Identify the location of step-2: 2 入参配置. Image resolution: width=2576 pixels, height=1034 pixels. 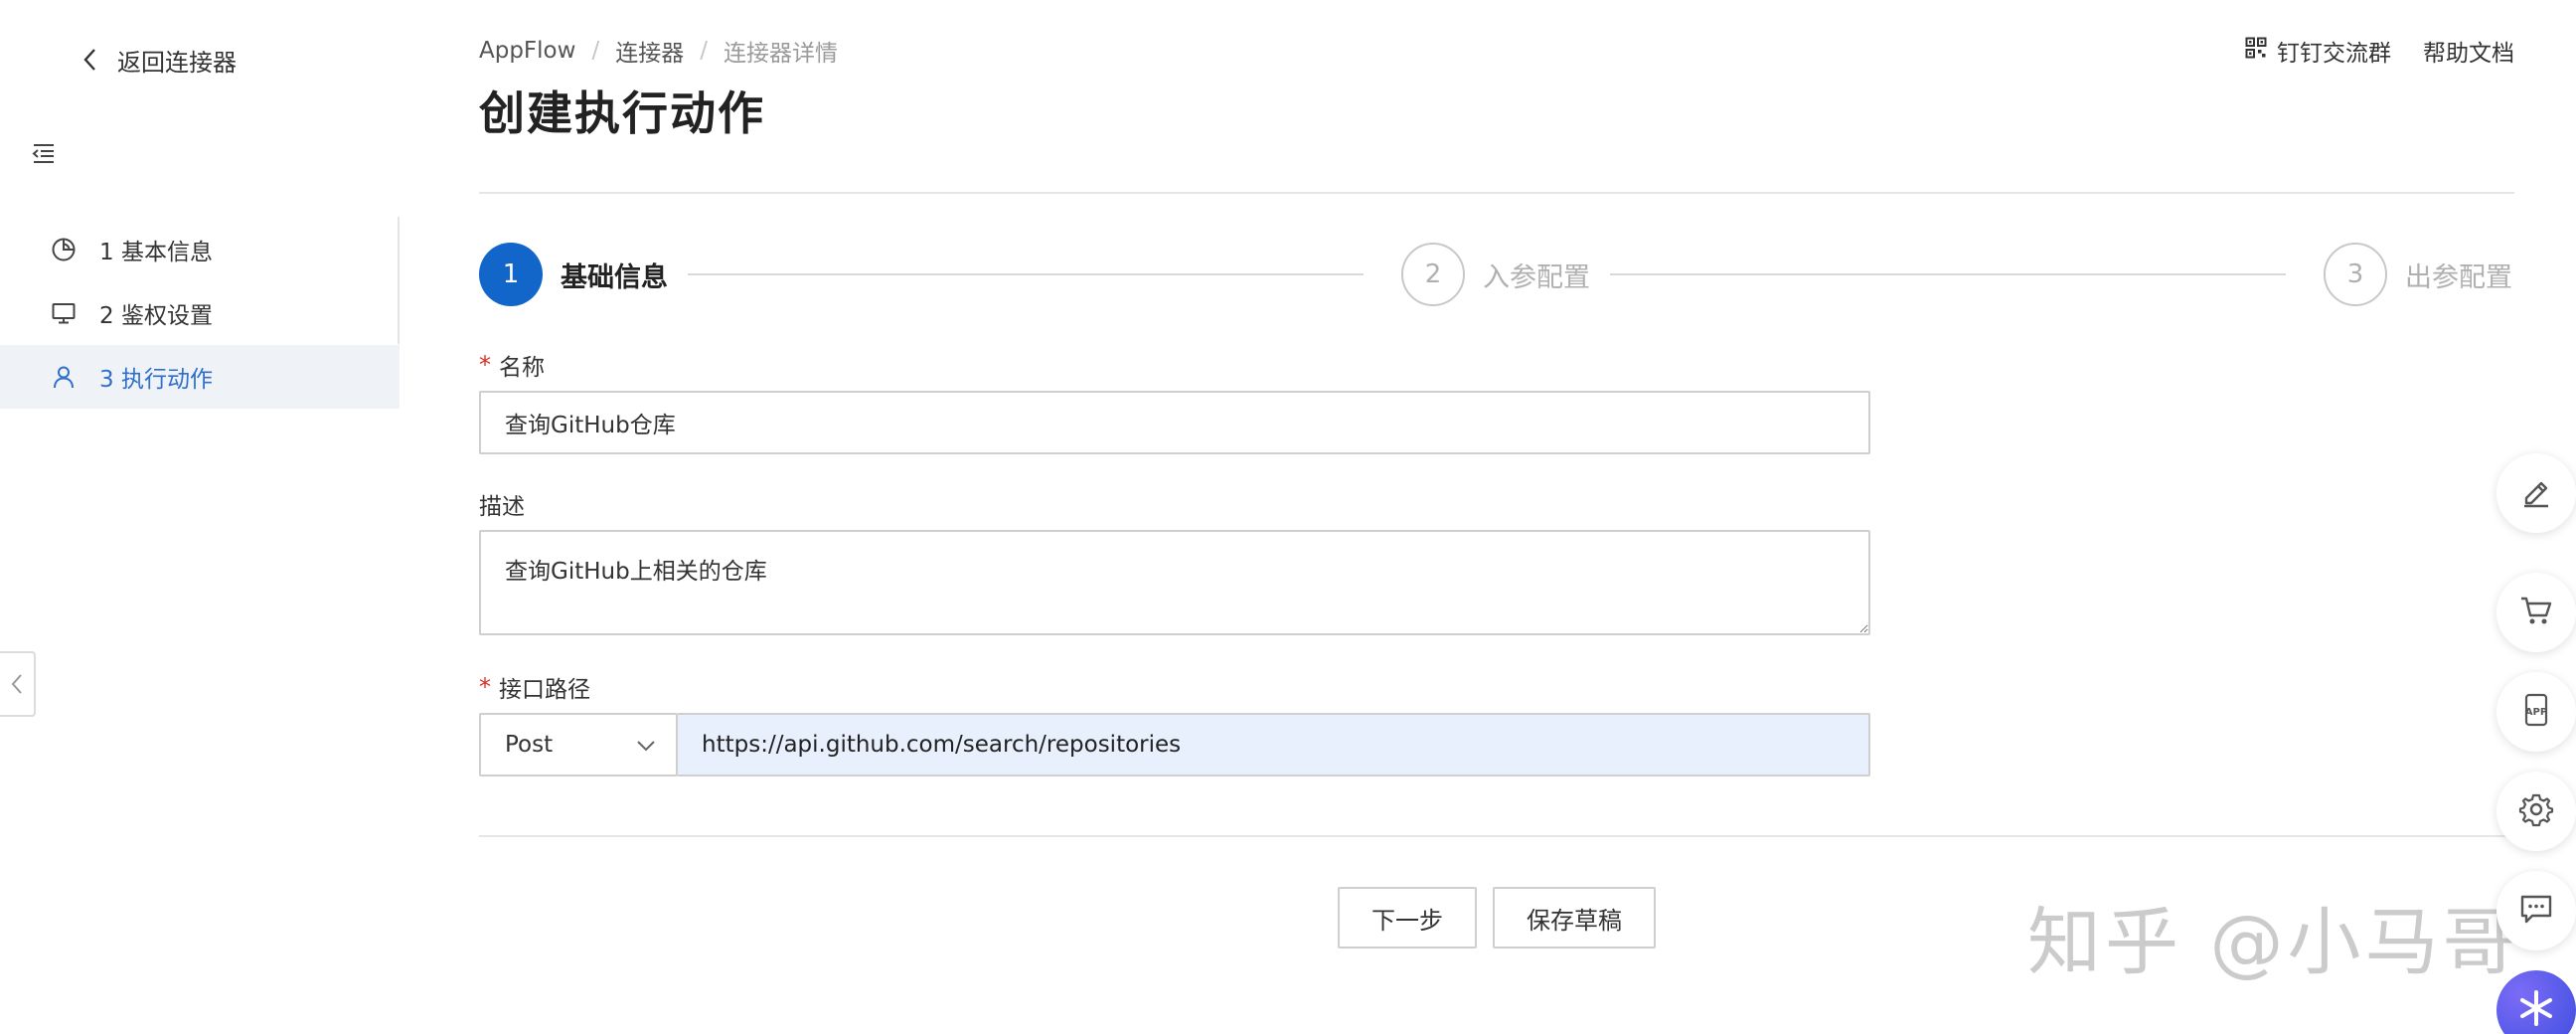
(1495, 274).